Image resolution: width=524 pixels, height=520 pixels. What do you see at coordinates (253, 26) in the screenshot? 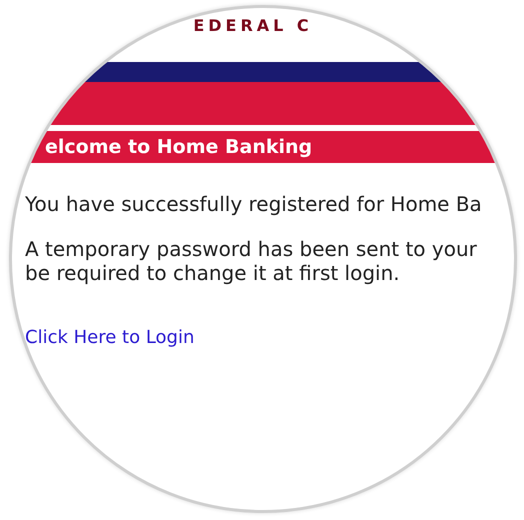
I see `logo-text: EDERAL C` at bounding box center [253, 26].